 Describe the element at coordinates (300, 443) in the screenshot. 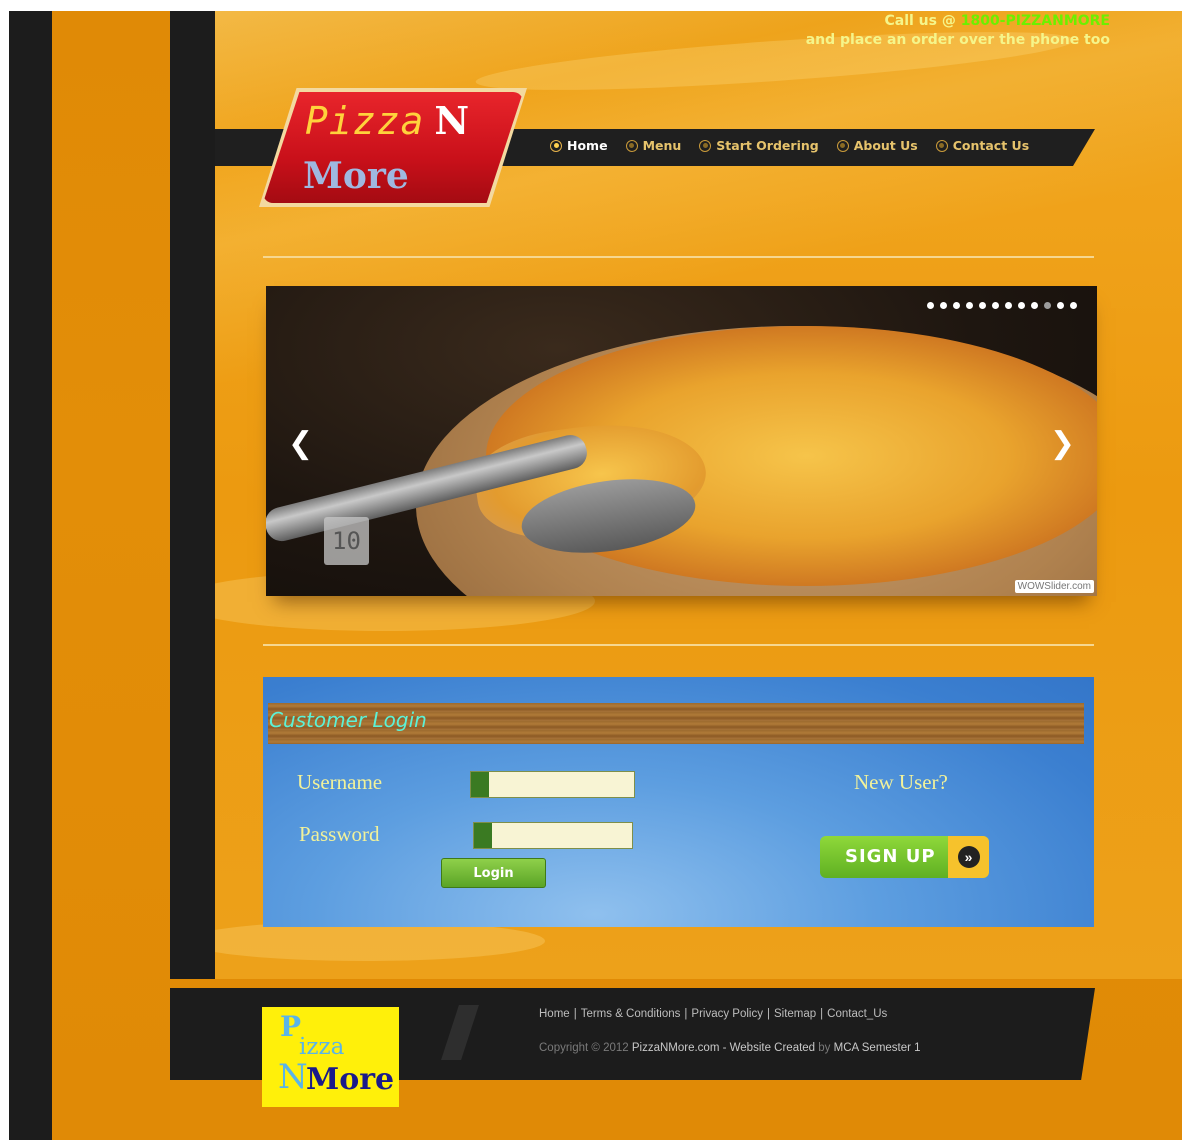

I see `chevron-left-icon: ❮` at that location.